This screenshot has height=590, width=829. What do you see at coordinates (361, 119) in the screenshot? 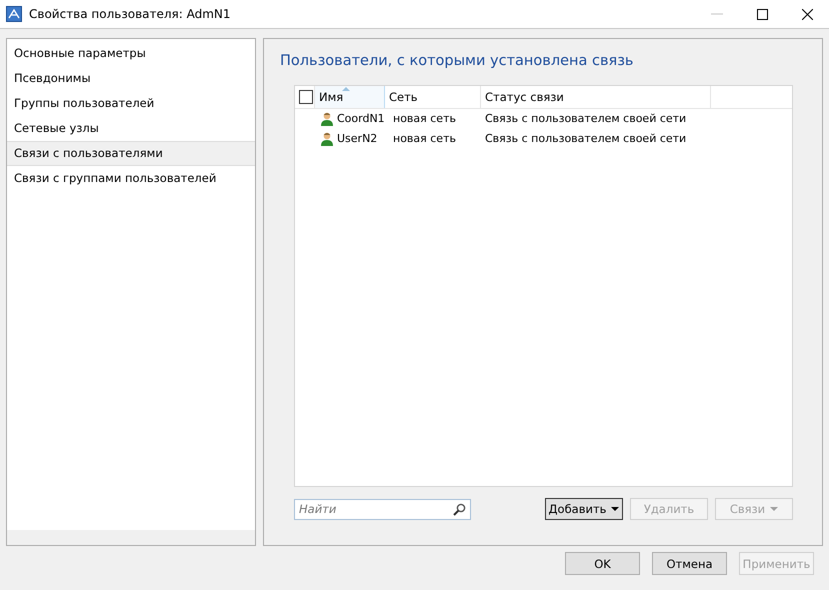
I see `table-cell-text: CoordN1` at bounding box center [361, 119].